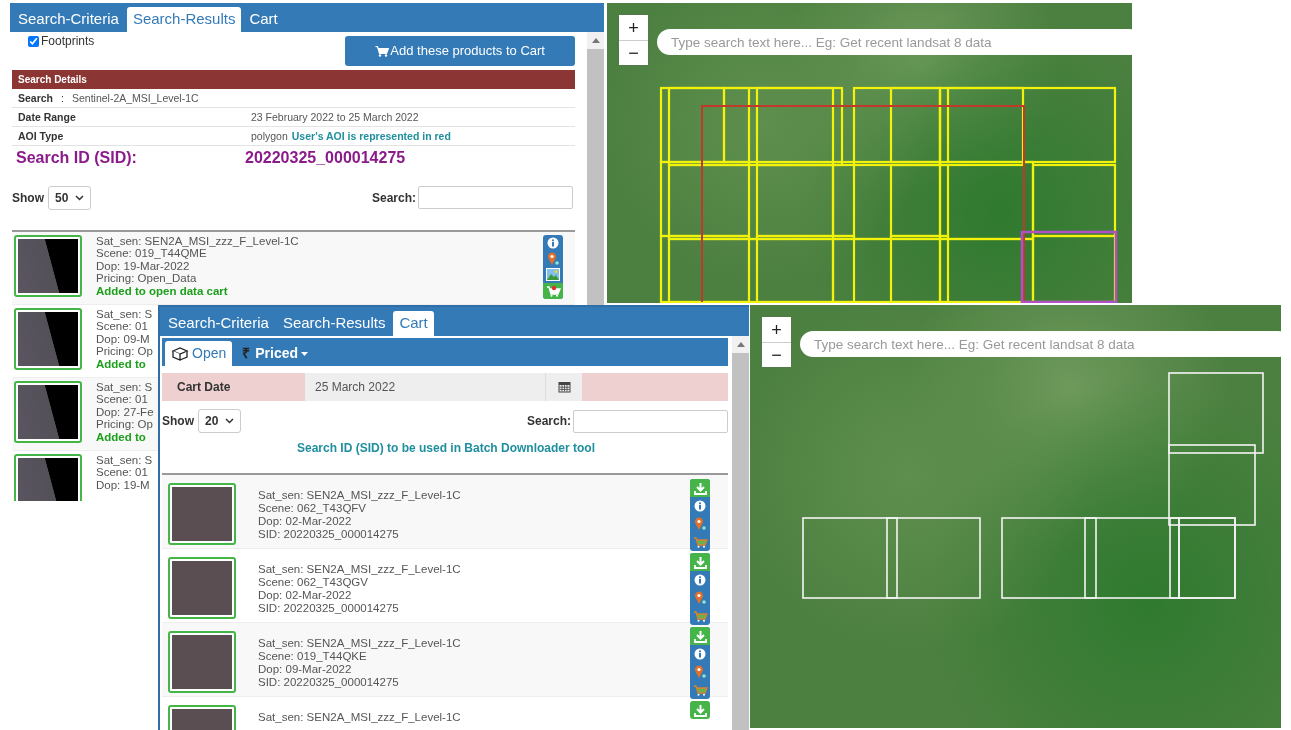 Image resolution: width=1291 pixels, height=730 pixels. What do you see at coordinates (269, 136) in the screenshot?
I see `detail-value: polygon` at bounding box center [269, 136].